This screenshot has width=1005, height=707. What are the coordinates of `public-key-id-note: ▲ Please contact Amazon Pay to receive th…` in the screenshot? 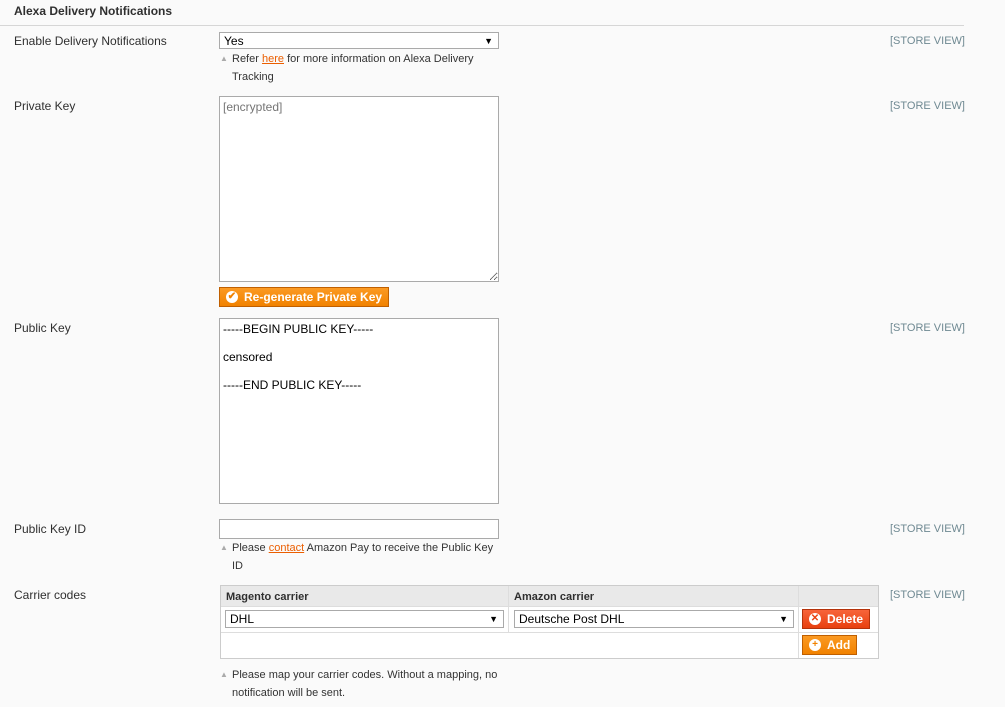 It's located at (356, 557).